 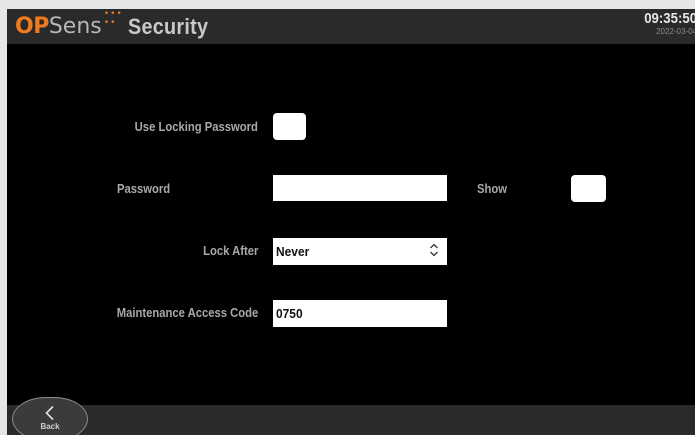 I want to click on lock-after-value: Never, so click(x=293, y=251).